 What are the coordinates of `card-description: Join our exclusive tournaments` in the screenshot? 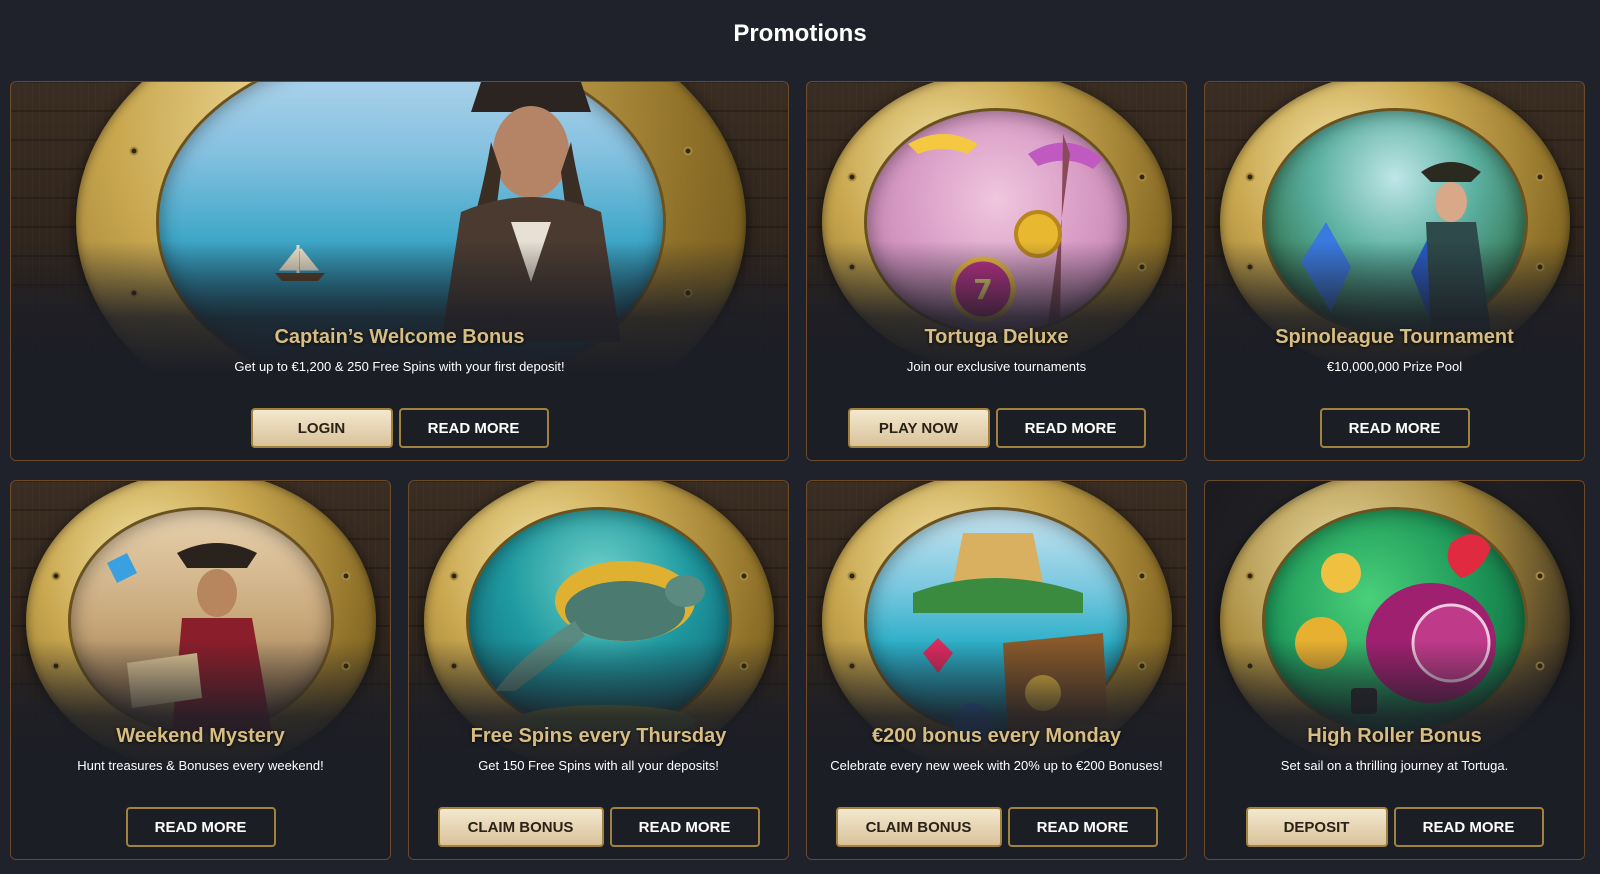 It's located at (996, 366).